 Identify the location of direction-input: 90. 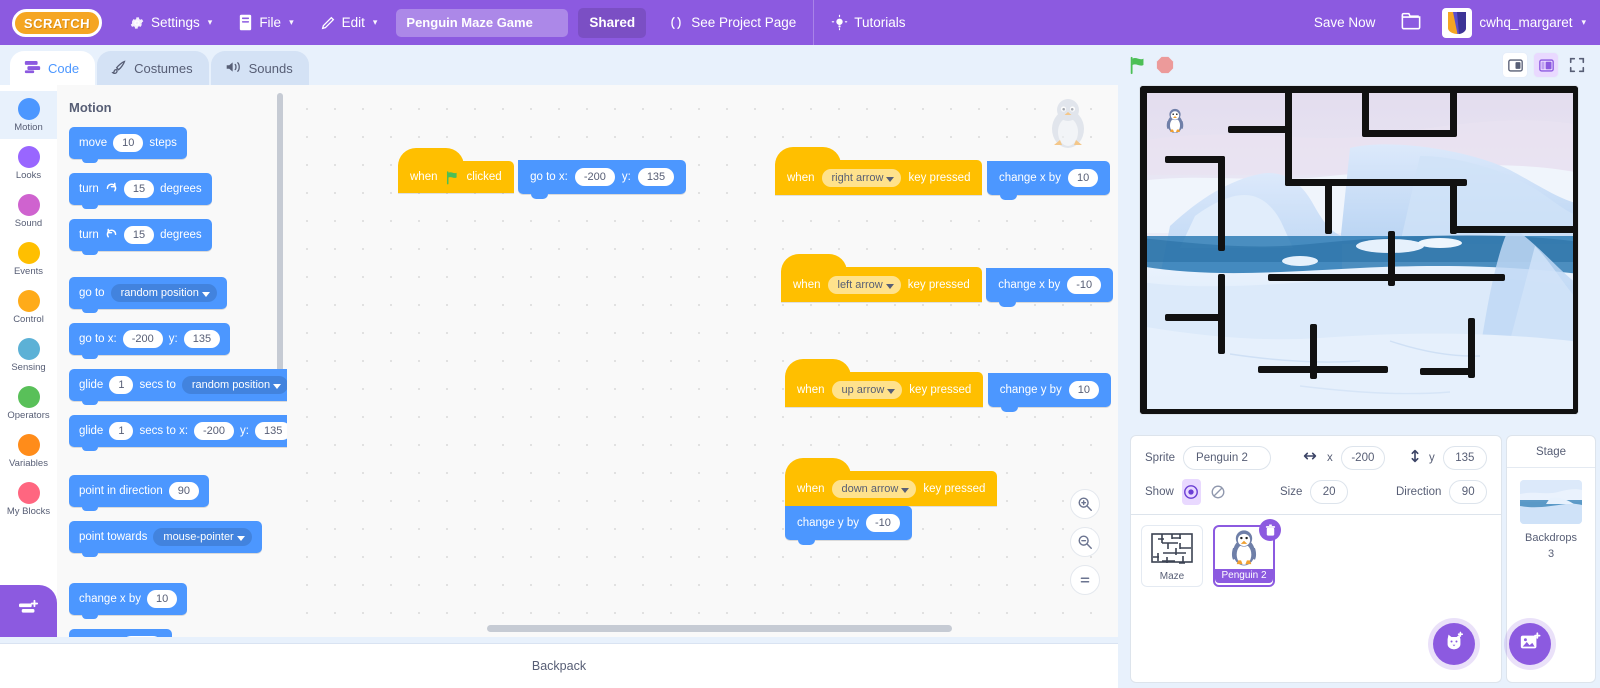
(1468, 491).